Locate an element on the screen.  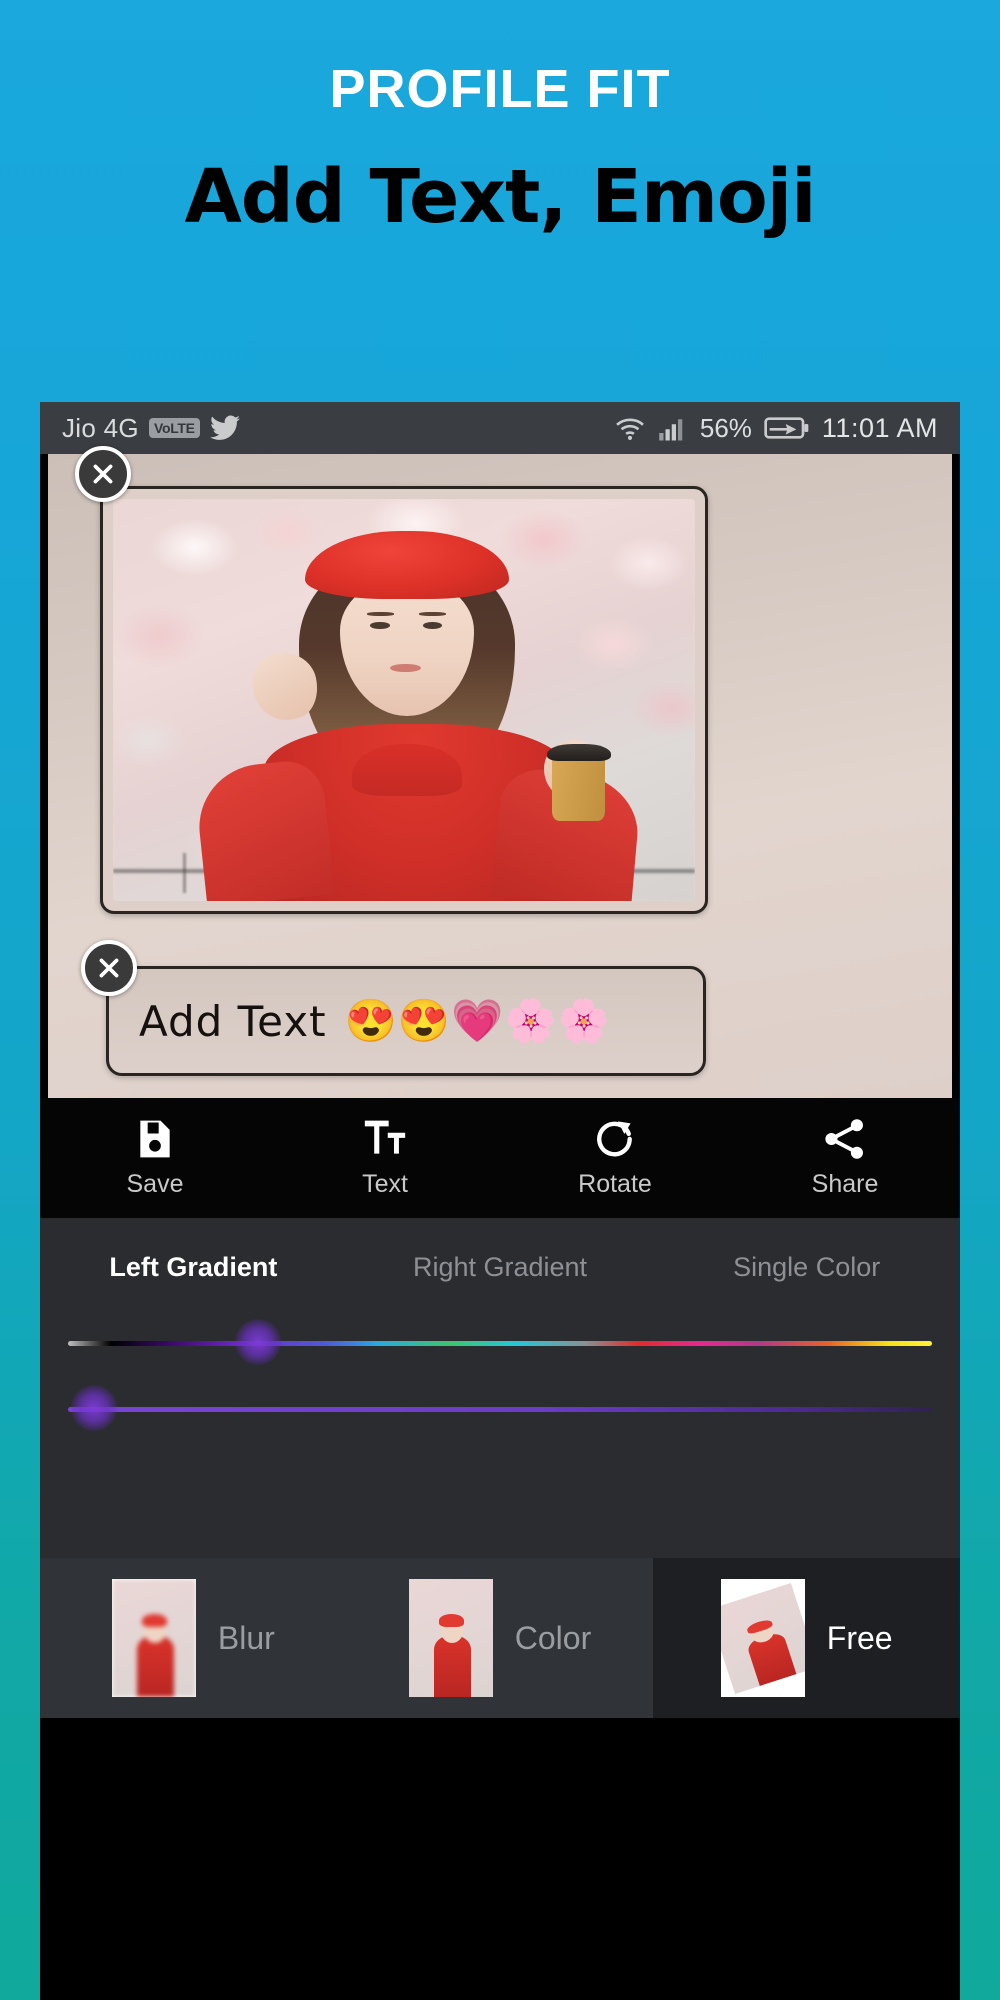
text-button: Text is located at coordinates (385, 1158).